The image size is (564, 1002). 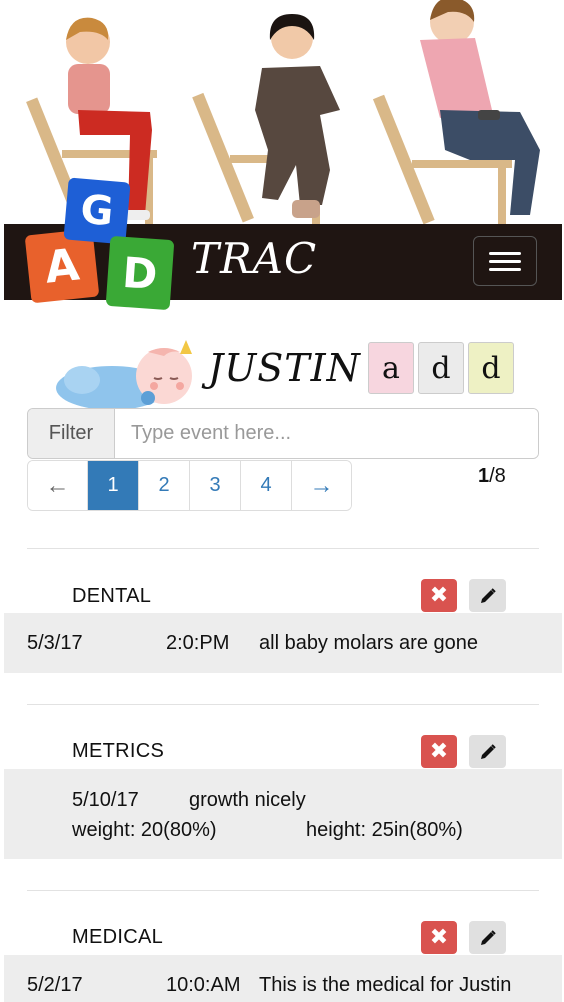 I want to click on event-date: 5/10/17, so click(x=105, y=800).